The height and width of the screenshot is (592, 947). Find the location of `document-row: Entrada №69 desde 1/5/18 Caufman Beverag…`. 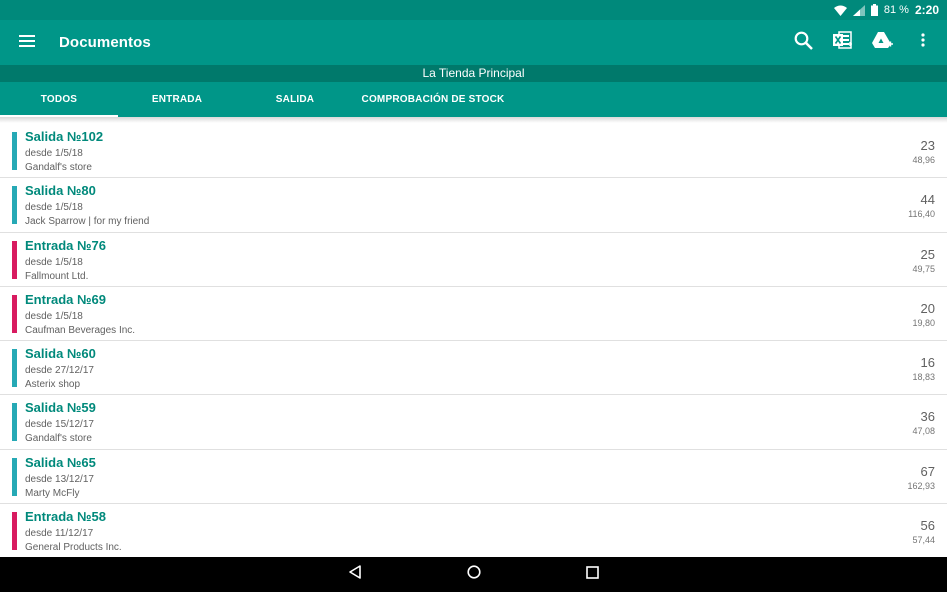

document-row: Entrada №69 desde 1/5/18 Caufman Beverag… is located at coordinates (473, 314).